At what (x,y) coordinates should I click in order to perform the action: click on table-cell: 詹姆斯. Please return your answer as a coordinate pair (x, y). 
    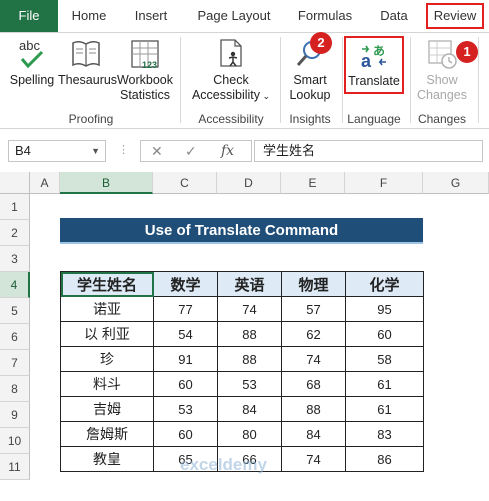
    Looking at the image, I should click on (107, 434).